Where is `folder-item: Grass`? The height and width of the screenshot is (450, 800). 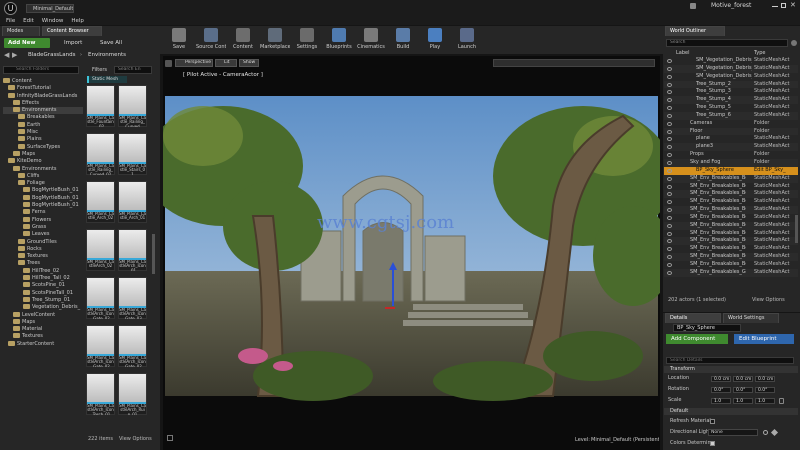 folder-item: Grass is located at coordinates (43, 227).